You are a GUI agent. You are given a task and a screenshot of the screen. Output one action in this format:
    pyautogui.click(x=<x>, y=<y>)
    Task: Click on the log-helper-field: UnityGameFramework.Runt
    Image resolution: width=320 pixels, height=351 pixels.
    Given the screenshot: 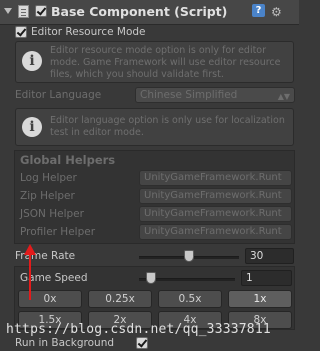 What is the action you would take?
    pyautogui.click(x=215, y=178)
    